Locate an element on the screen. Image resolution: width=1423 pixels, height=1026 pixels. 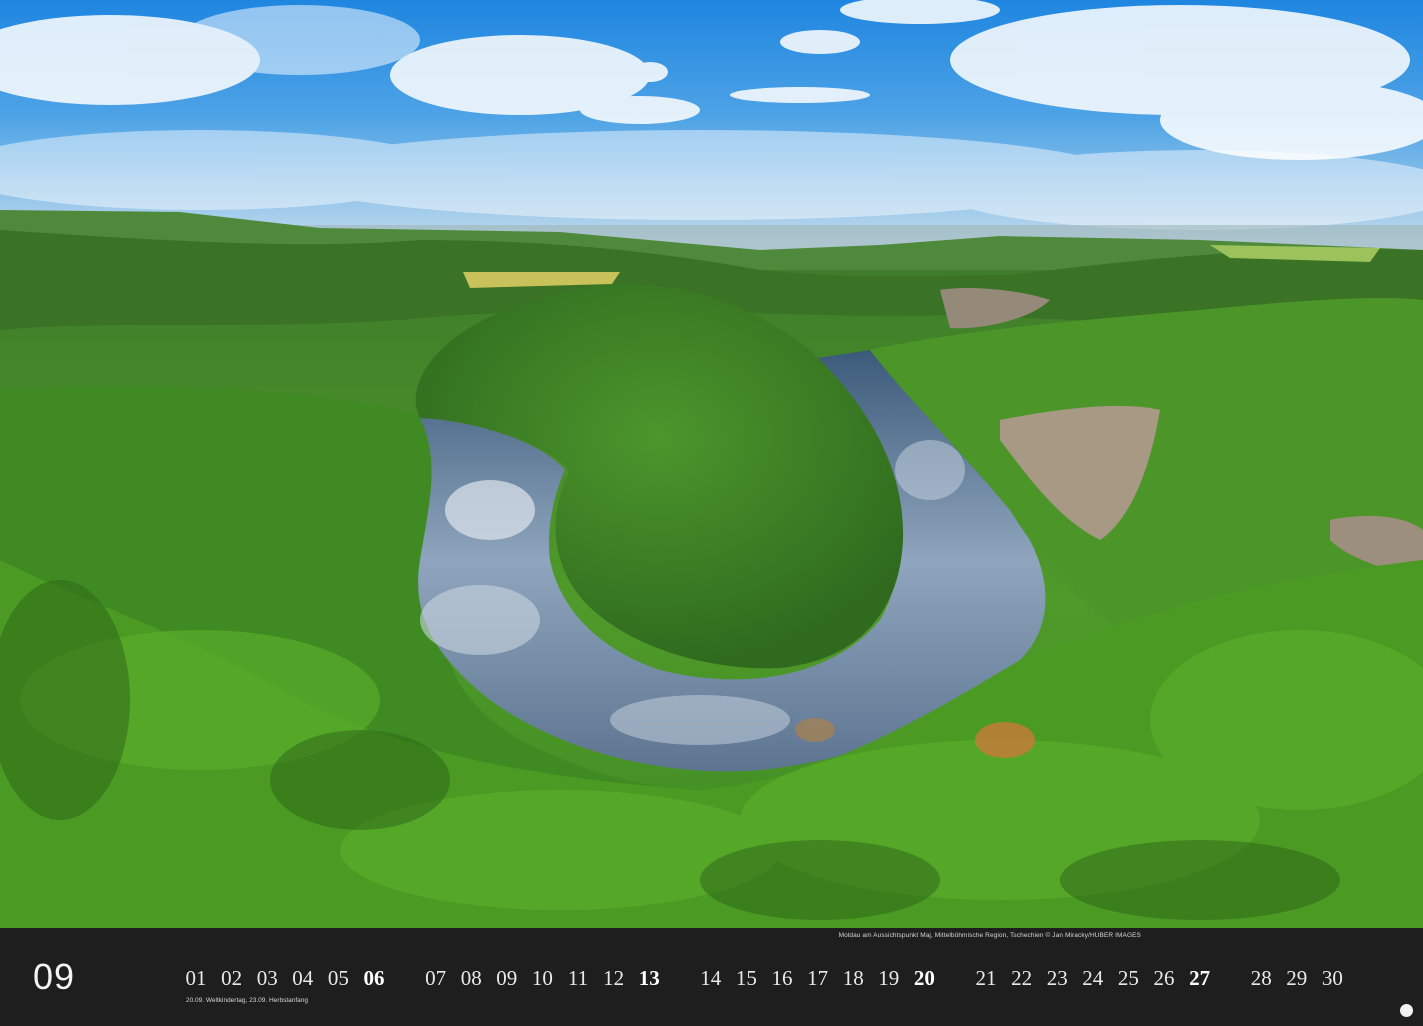
day-02: 02 is located at coordinates (232, 978).